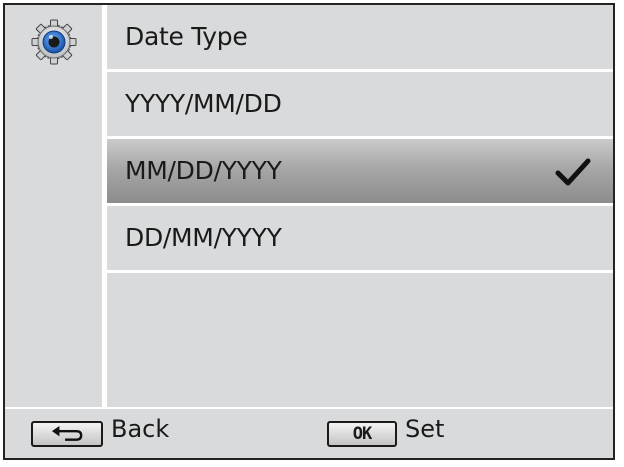  I want to click on ok-key-label: OK, so click(362, 434).